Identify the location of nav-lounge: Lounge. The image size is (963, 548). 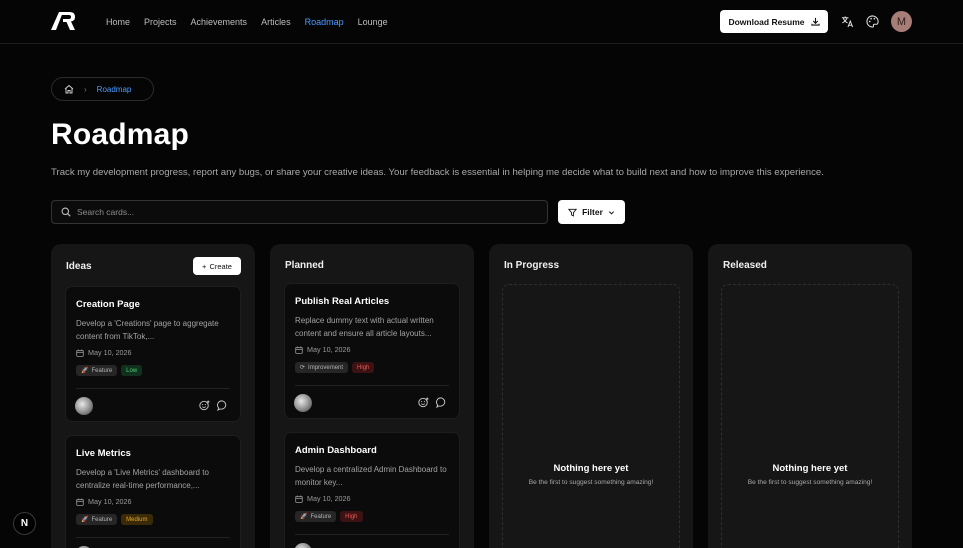
(373, 22).